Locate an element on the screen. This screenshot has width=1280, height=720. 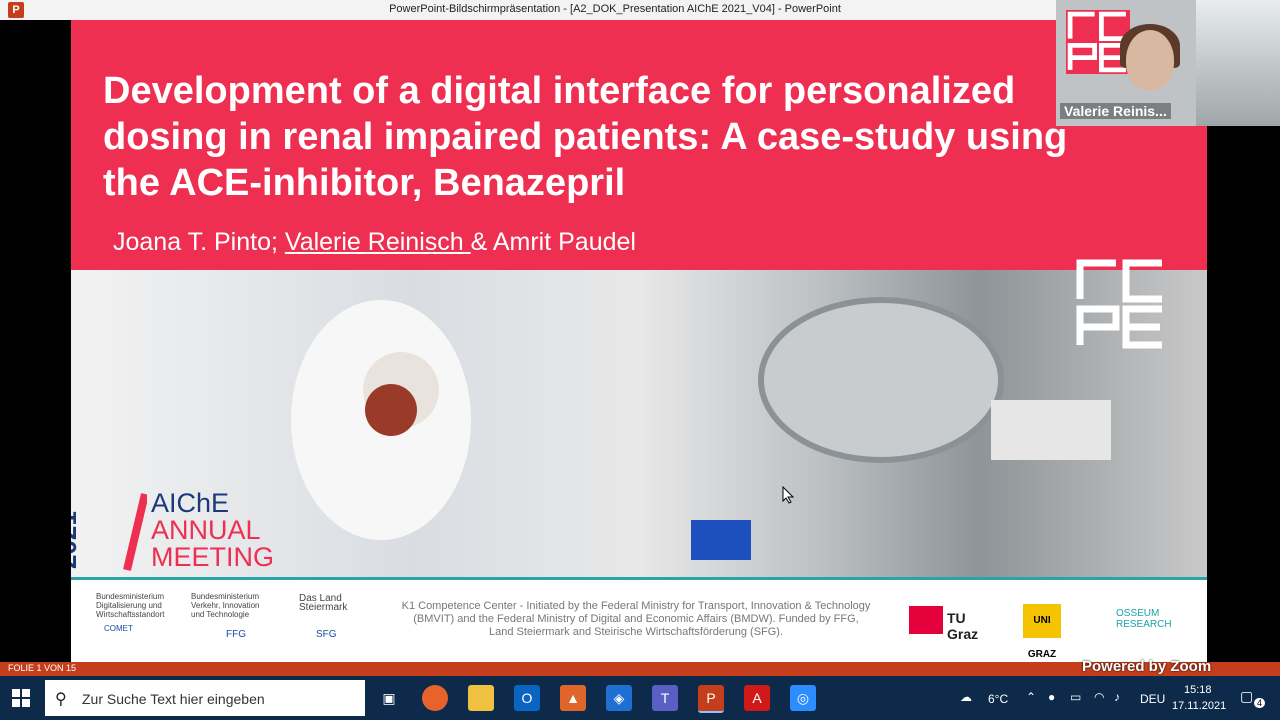
tu-graz-logo: TU Graz is located at coordinates (944, 623).